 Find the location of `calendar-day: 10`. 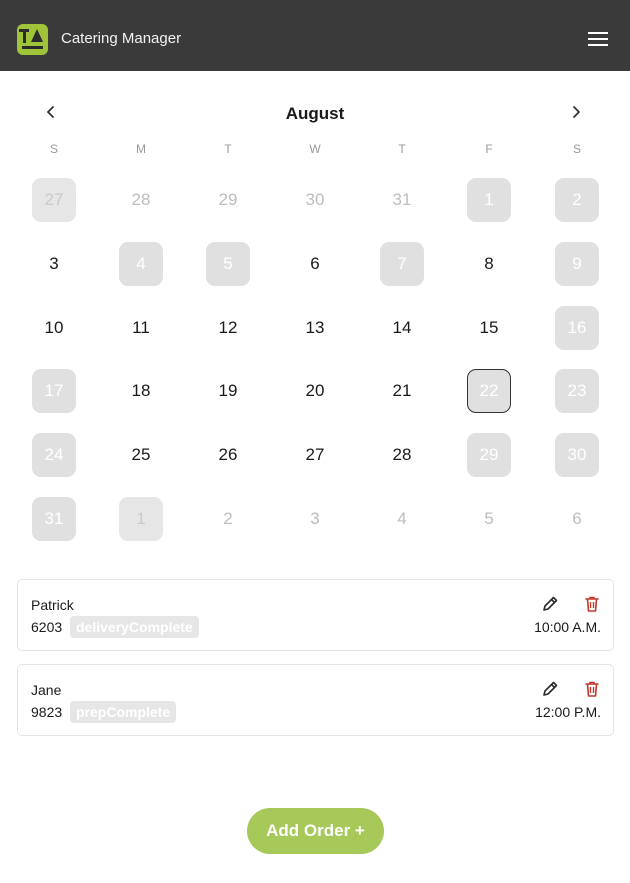

calendar-day: 10 is located at coordinates (54, 328).